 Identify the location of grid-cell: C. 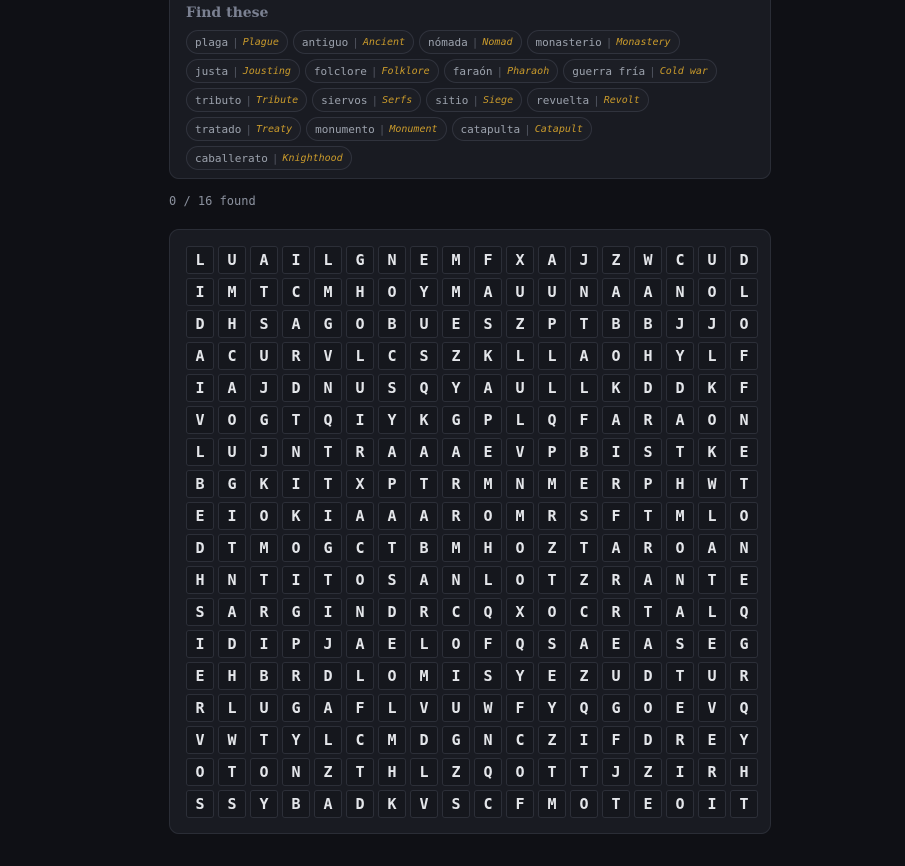
(232, 356).